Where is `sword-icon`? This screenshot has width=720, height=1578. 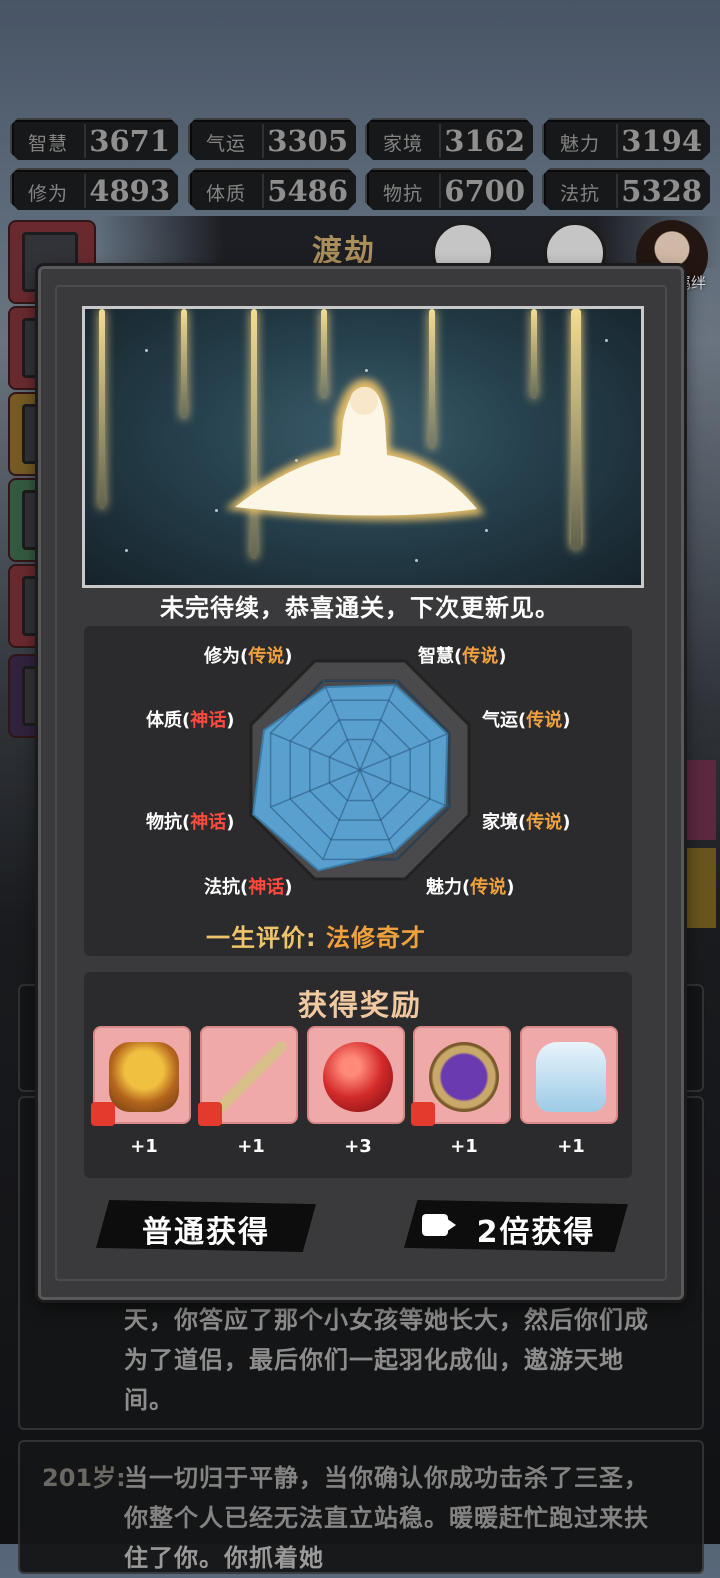 sword-icon is located at coordinates (251, 1077).